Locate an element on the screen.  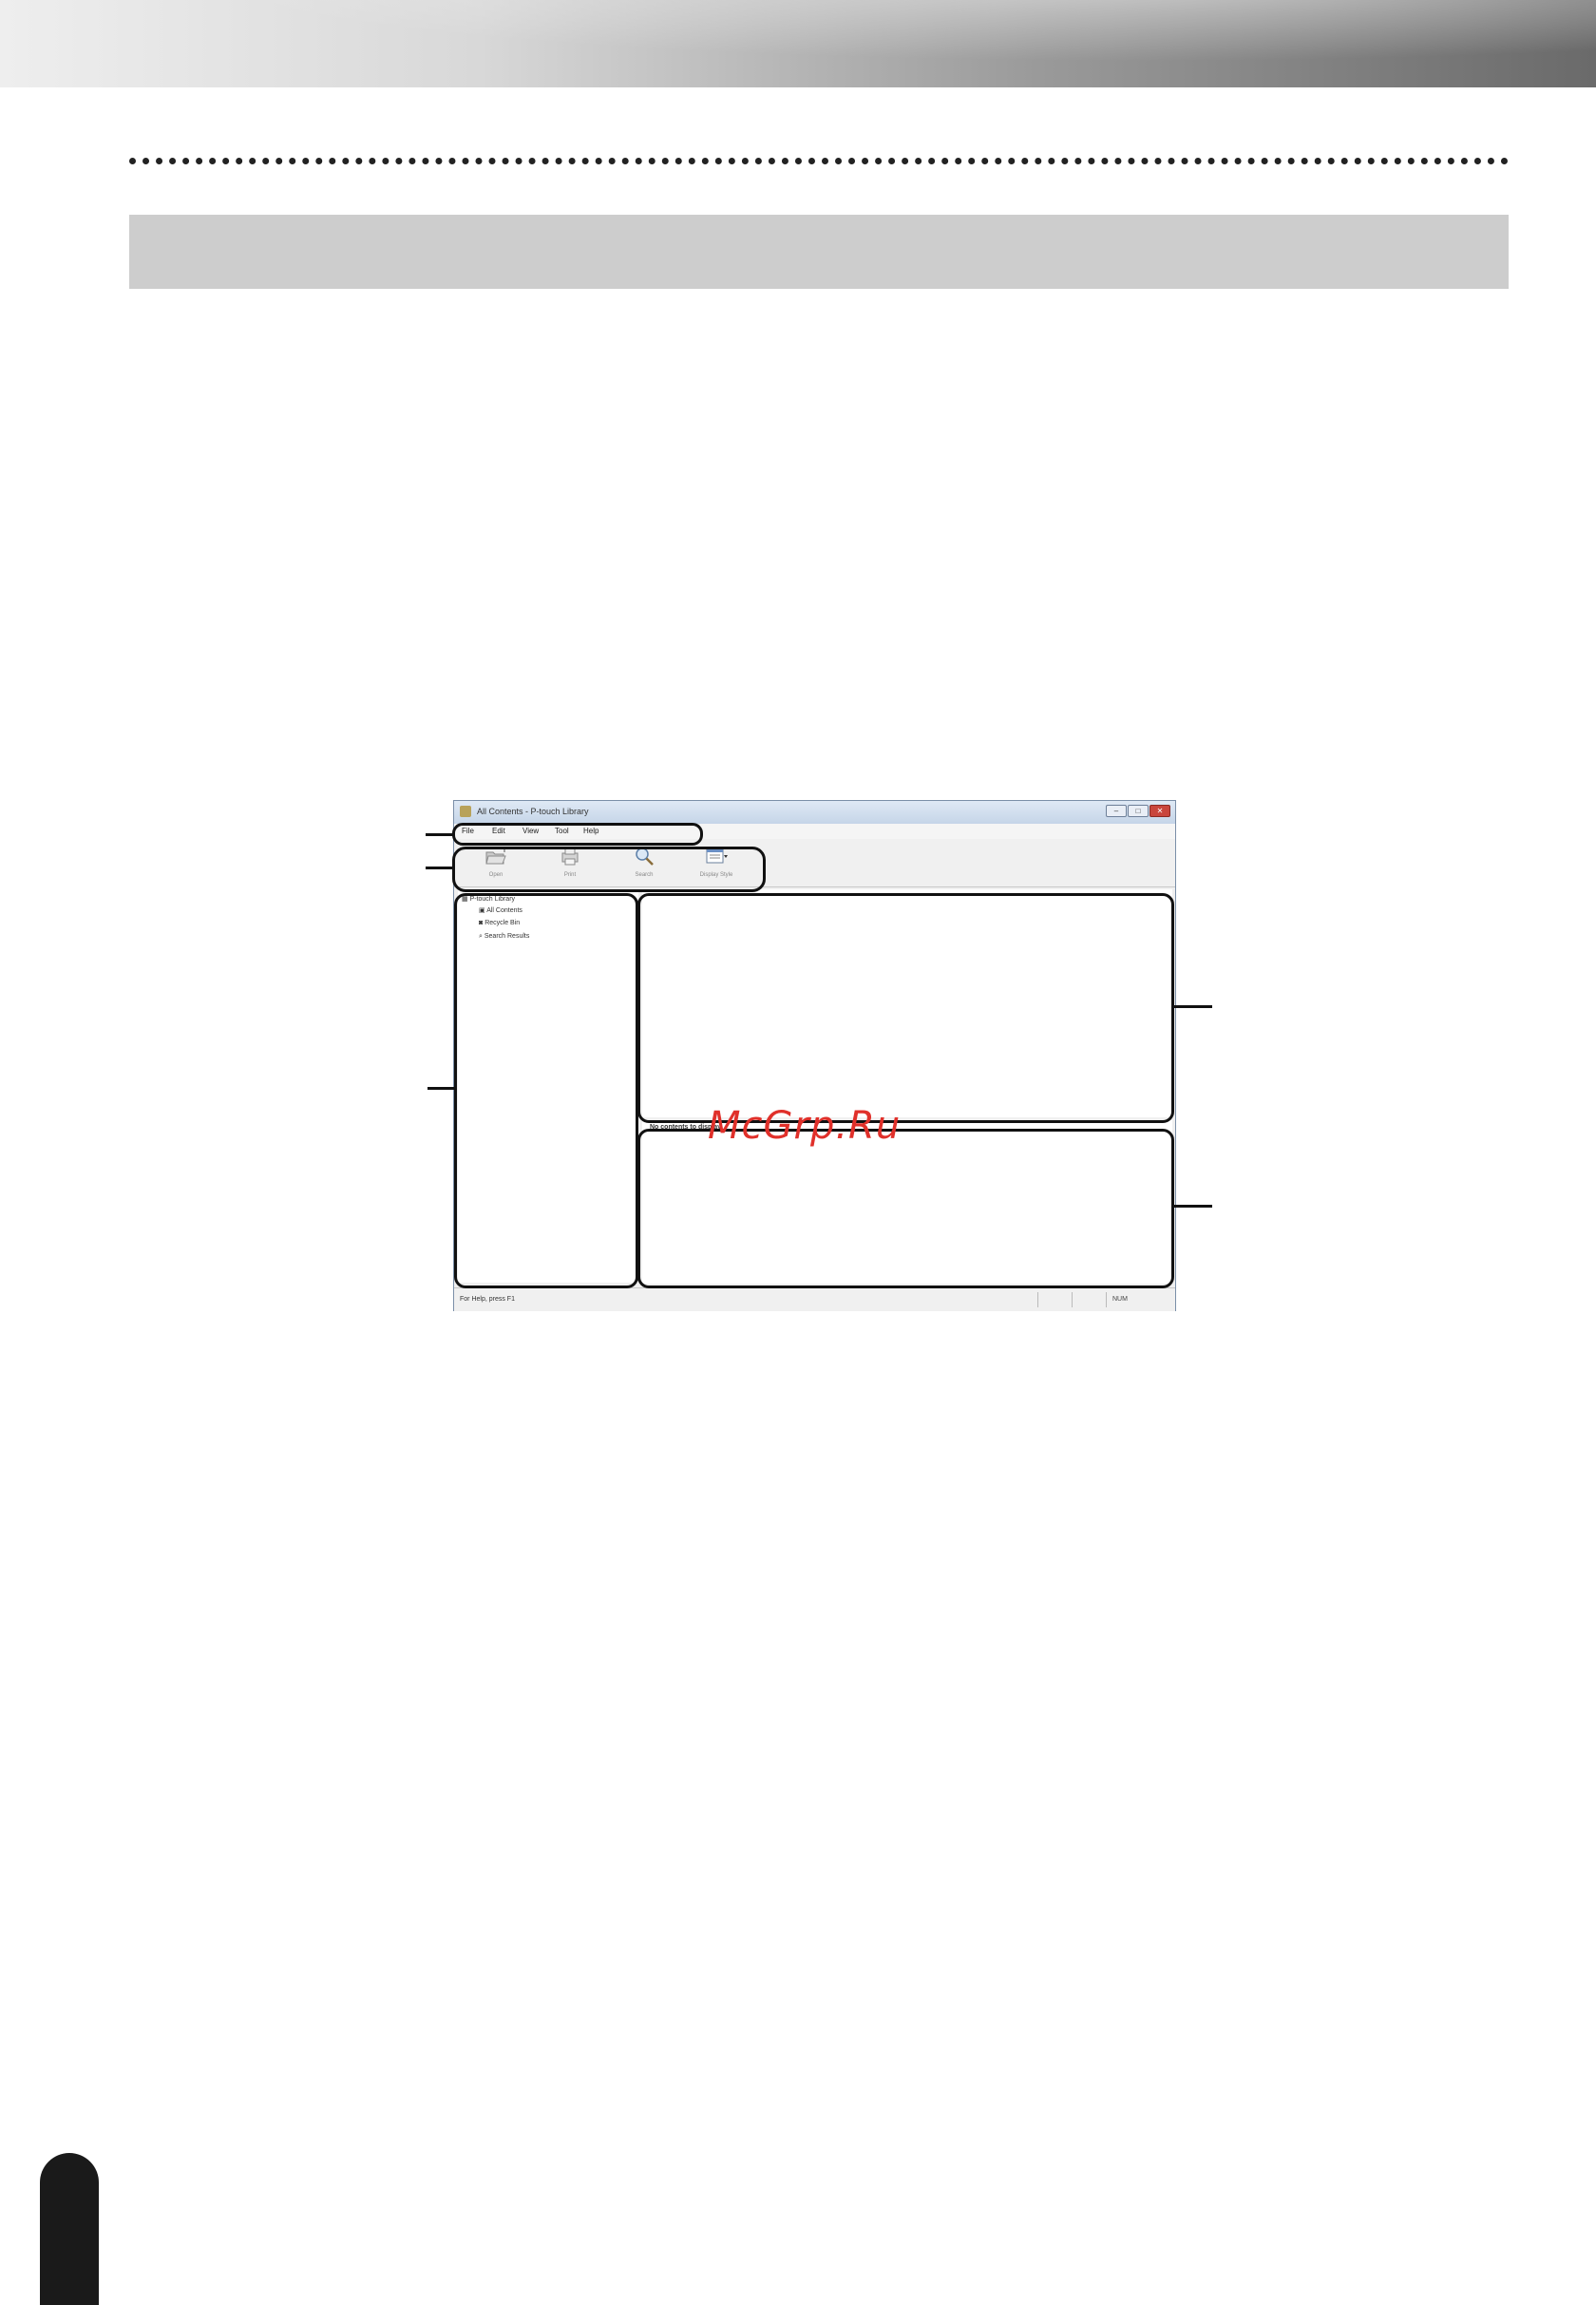
leader-line-preview is located at coordinates (1192, 1206).